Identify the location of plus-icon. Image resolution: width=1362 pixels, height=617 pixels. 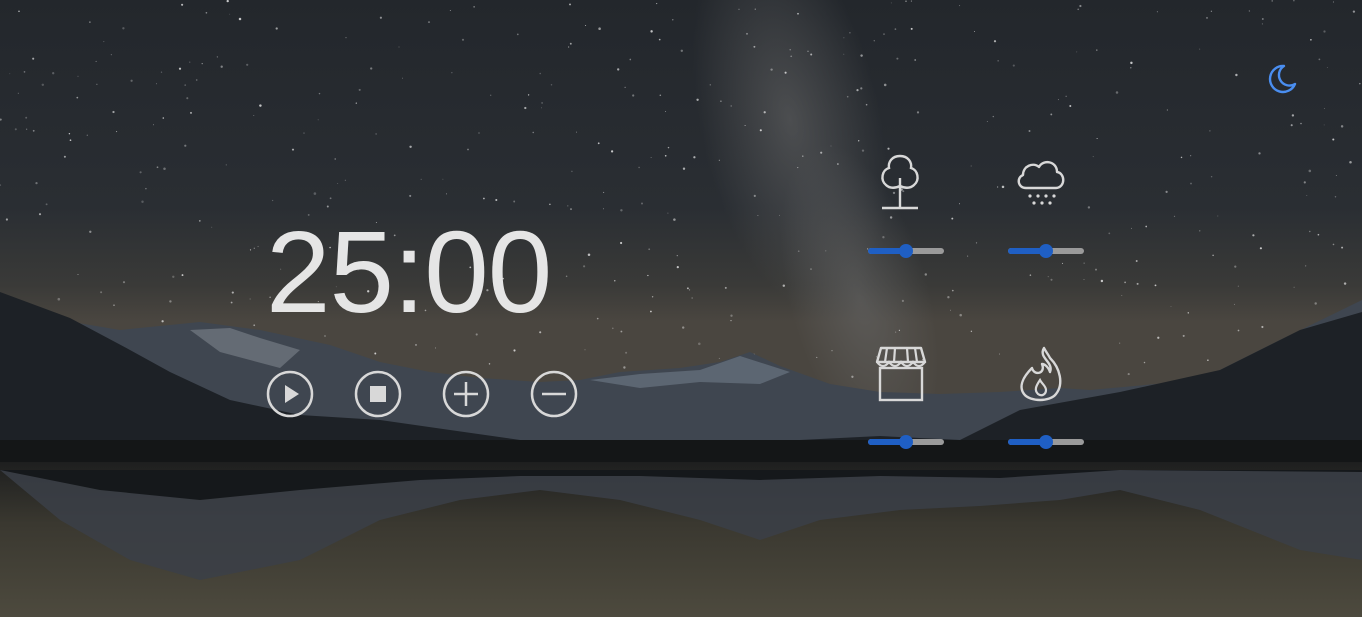
(466, 394).